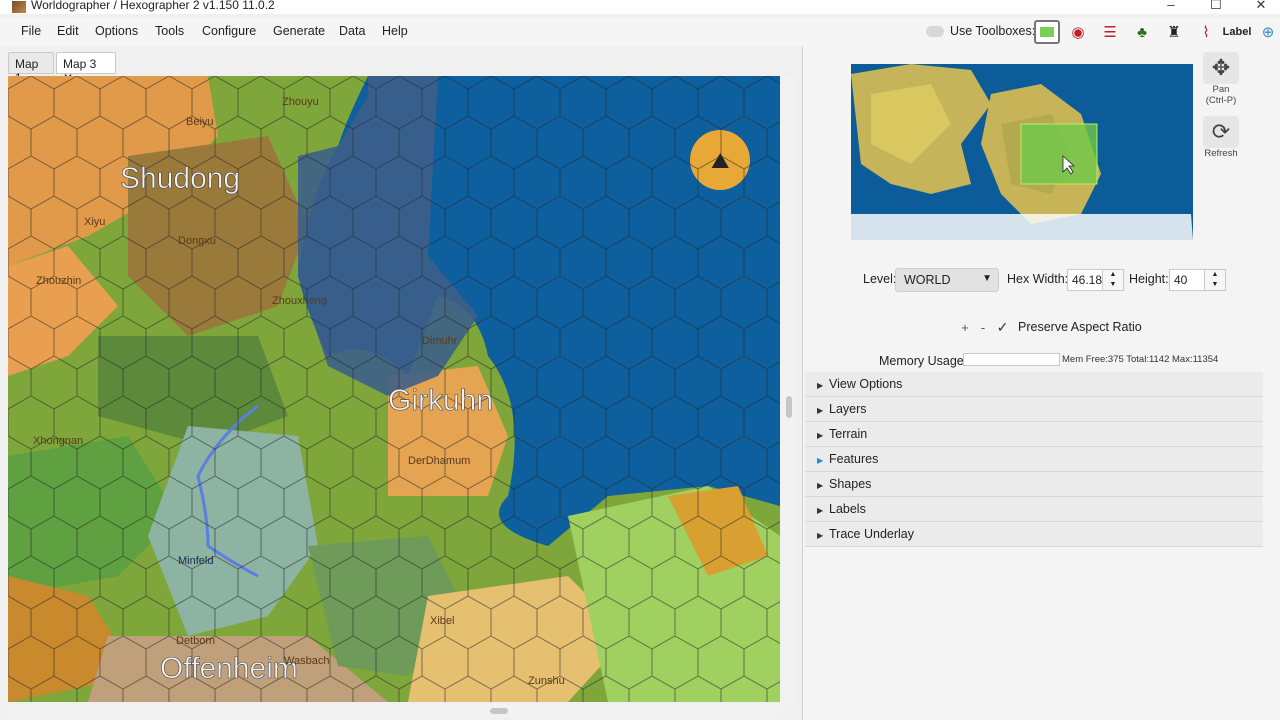 This screenshot has height=720, width=1280. I want to click on app-icon, so click(19, 7).